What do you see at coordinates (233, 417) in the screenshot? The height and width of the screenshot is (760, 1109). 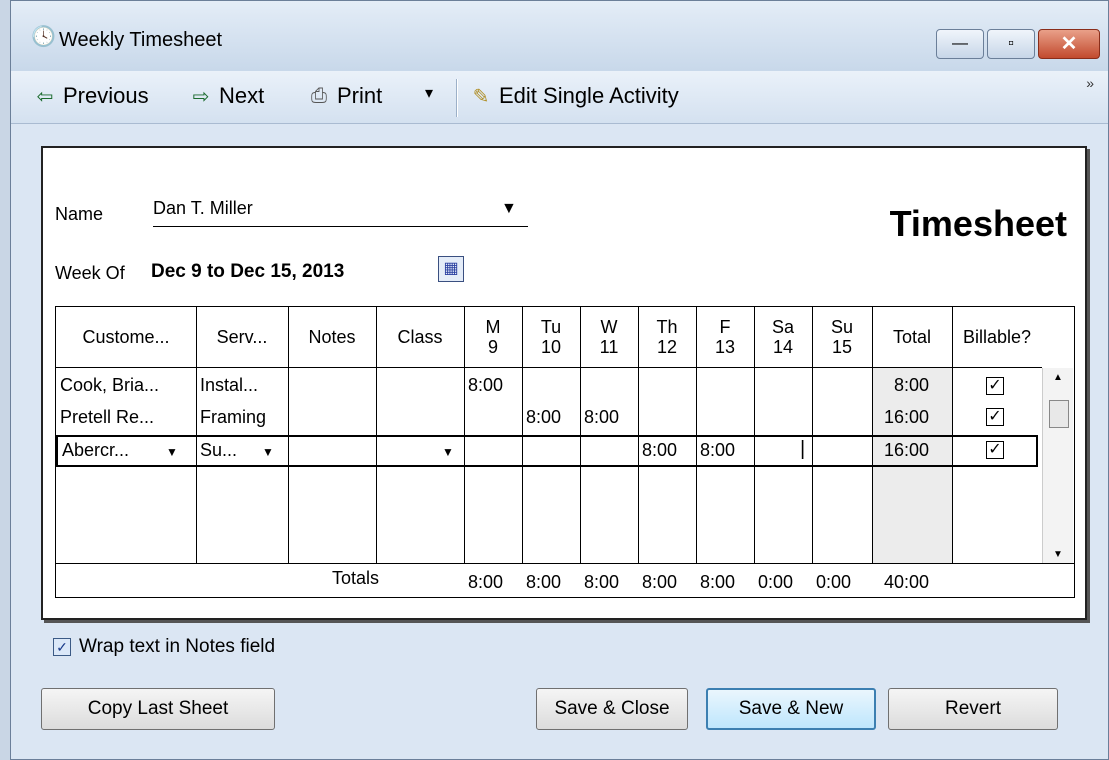 I see `row2-service: Framing` at bounding box center [233, 417].